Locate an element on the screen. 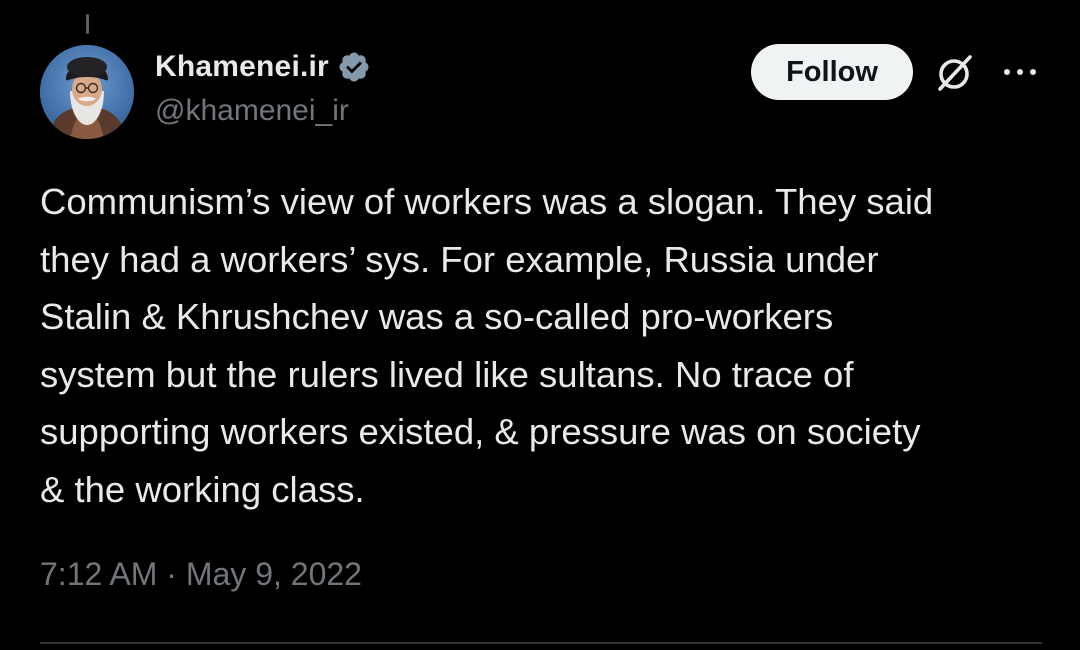  display-name-row: Khamenei.ir is located at coordinates (263, 67).